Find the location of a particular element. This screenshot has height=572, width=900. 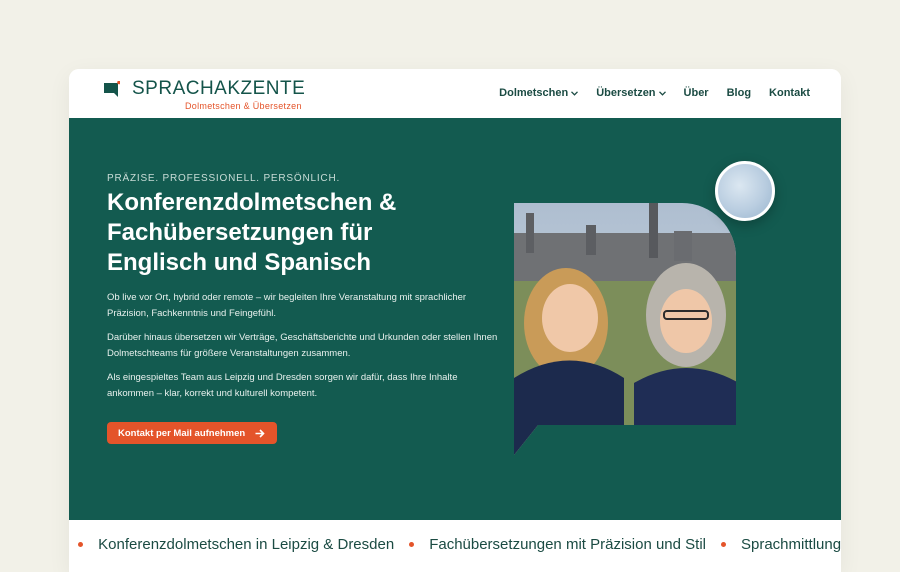

logo-subtitle: Dolmetschen & Übersetzen is located at coordinates (243, 106).